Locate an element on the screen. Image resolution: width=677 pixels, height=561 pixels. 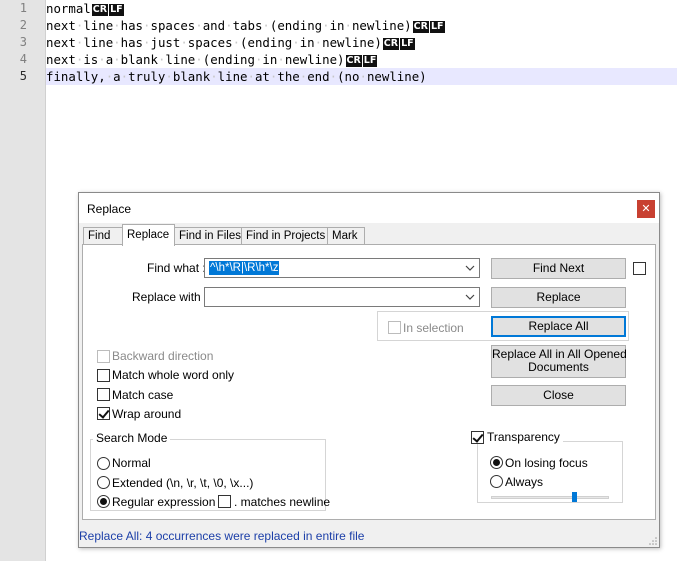
search-mode-normal-label: Normal is located at coordinates (131, 463).